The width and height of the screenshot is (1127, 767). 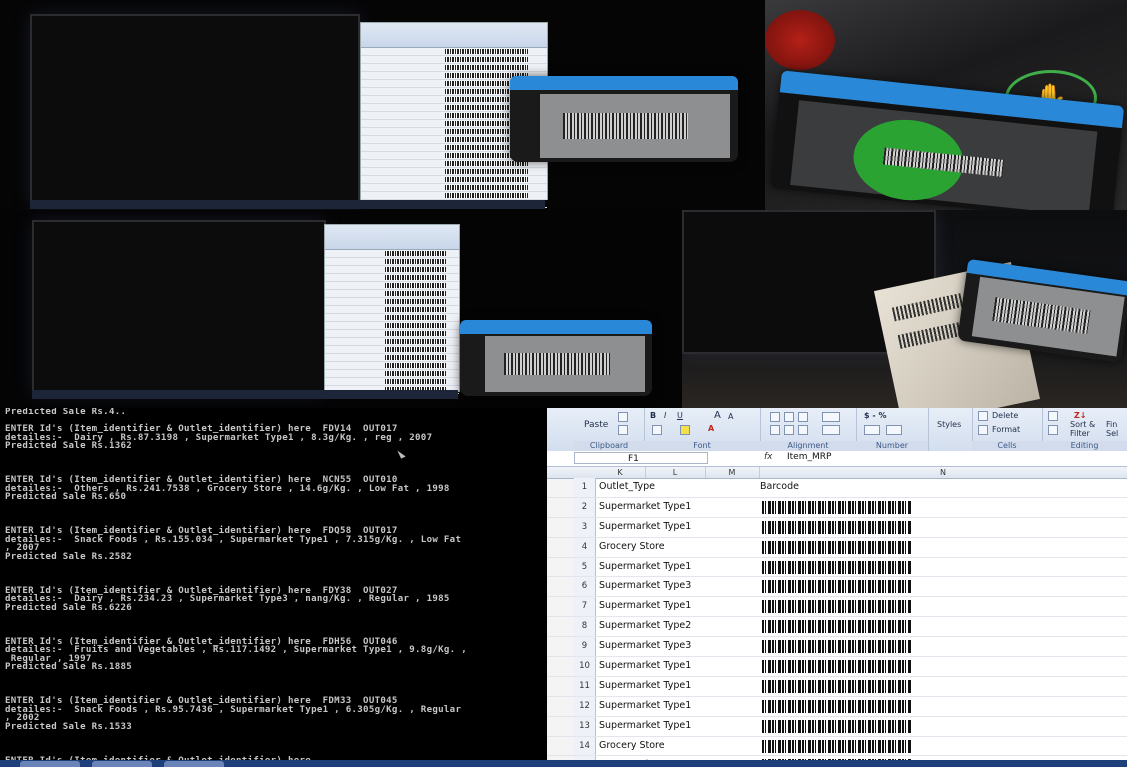 I want to click on row-number: 5, so click(x=585, y=567).